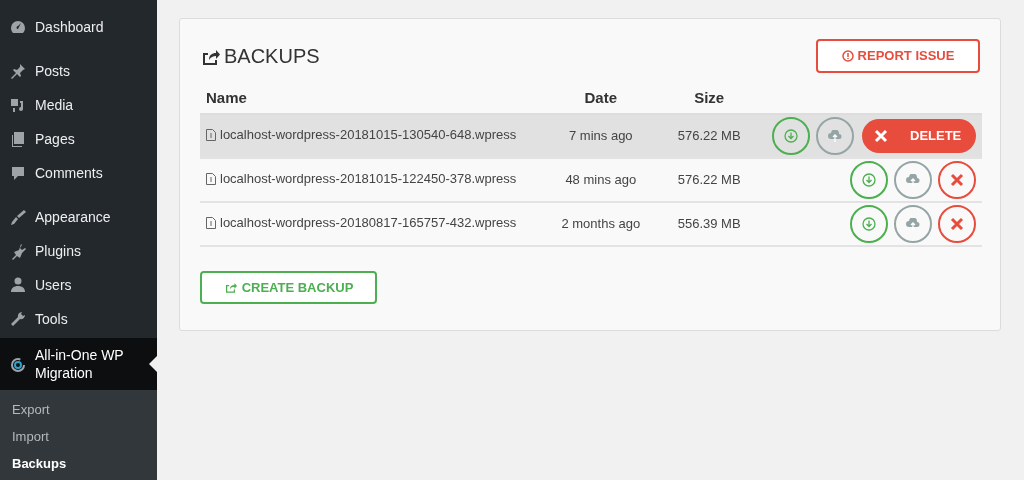  What do you see at coordinates (78, 364) in the screenshot?
I see `sidebar-item: All-in-One WP Migration` at bounding box center [78, 364].